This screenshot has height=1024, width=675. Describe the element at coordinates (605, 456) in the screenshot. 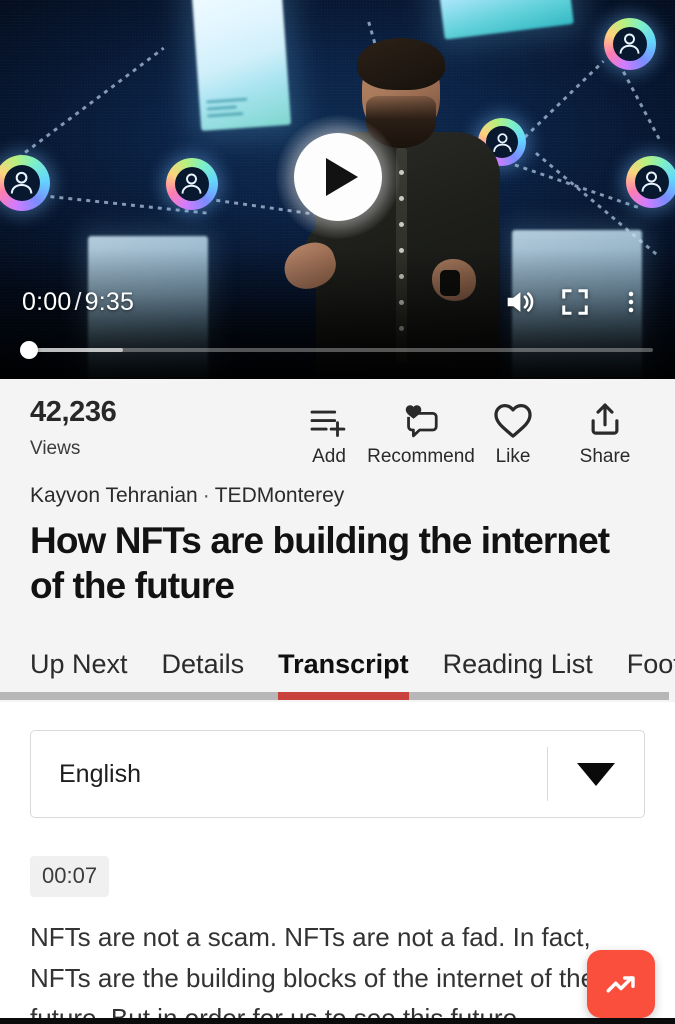

I see `share-label: Share` at that location.